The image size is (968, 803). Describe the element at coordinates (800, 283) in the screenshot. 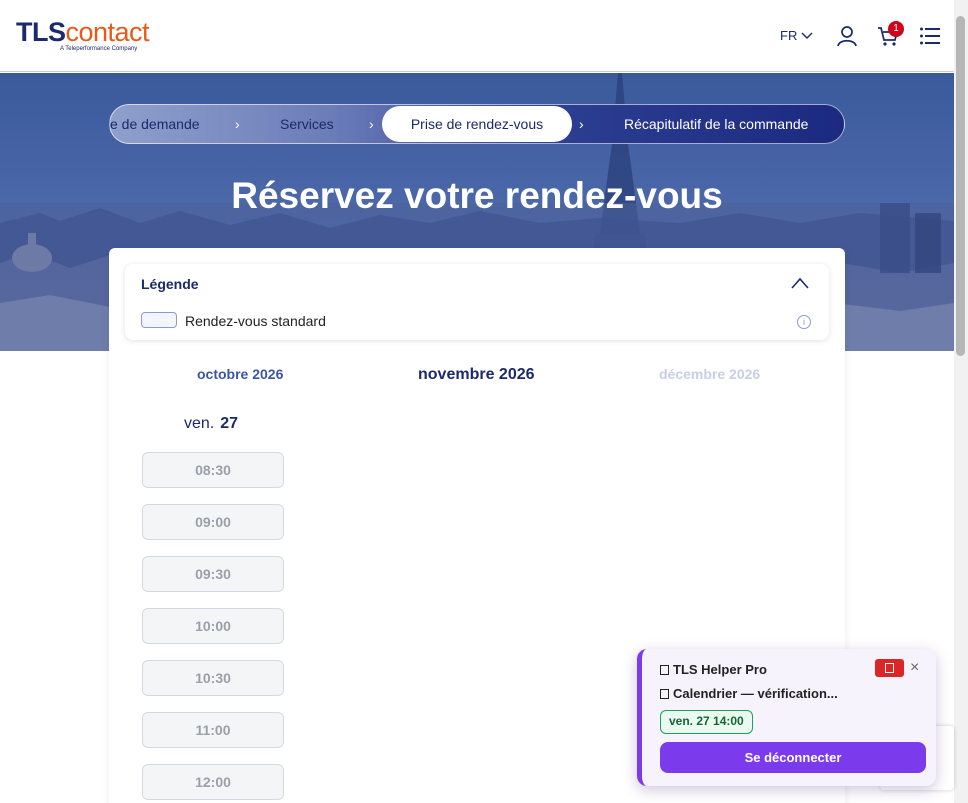

I see `chevron-up-icon` at that location.